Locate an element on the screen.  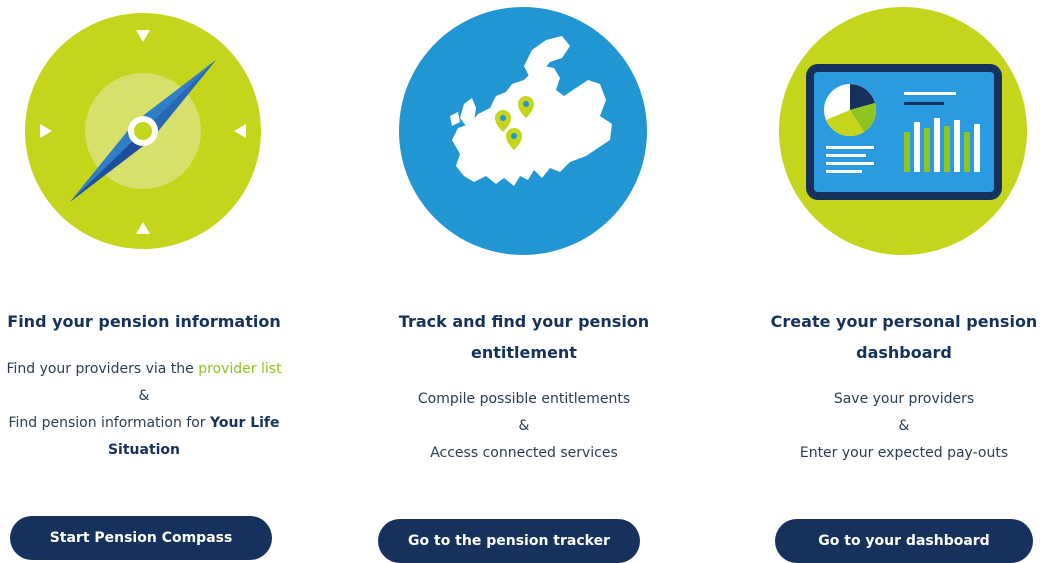
go-to-dashboard-button: Go to your dashboard is located at coordinates (904, 541).